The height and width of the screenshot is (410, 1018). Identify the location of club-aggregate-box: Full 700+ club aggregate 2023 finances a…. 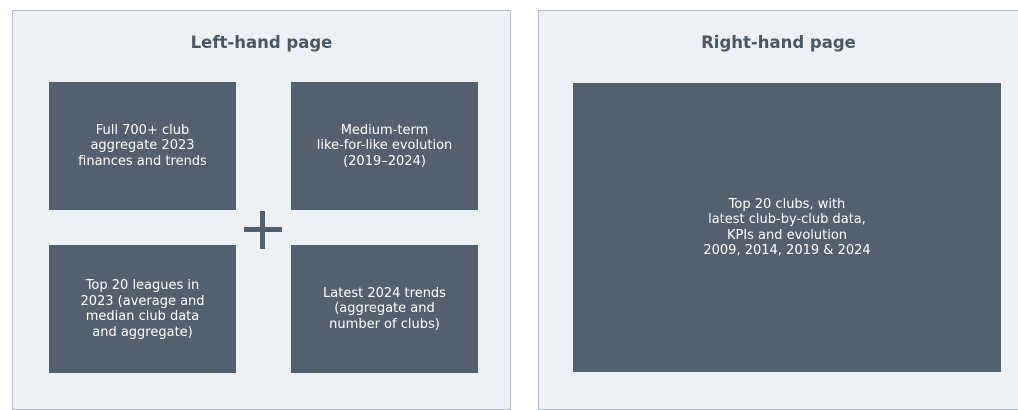
(142, 146).